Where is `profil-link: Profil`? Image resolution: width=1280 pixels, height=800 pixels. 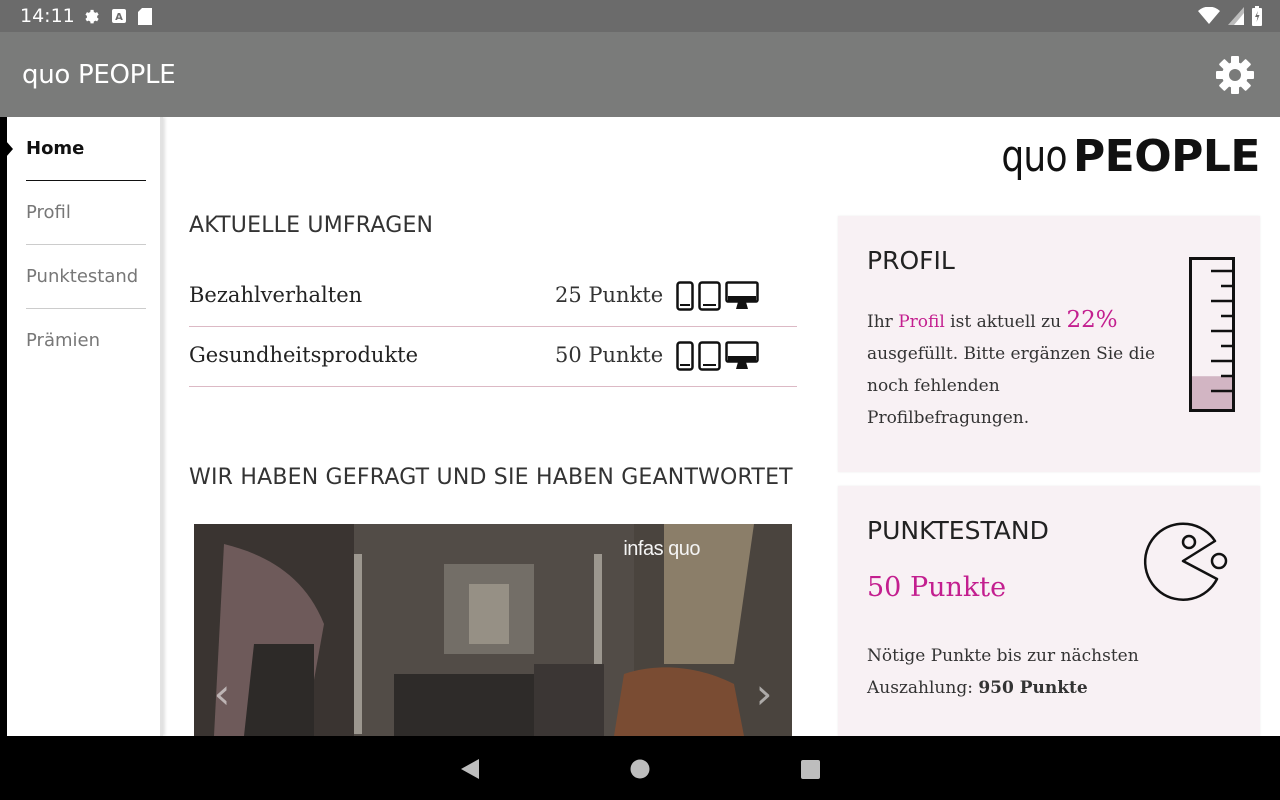 profil-link: Profil is located at coordinates (921, 322).